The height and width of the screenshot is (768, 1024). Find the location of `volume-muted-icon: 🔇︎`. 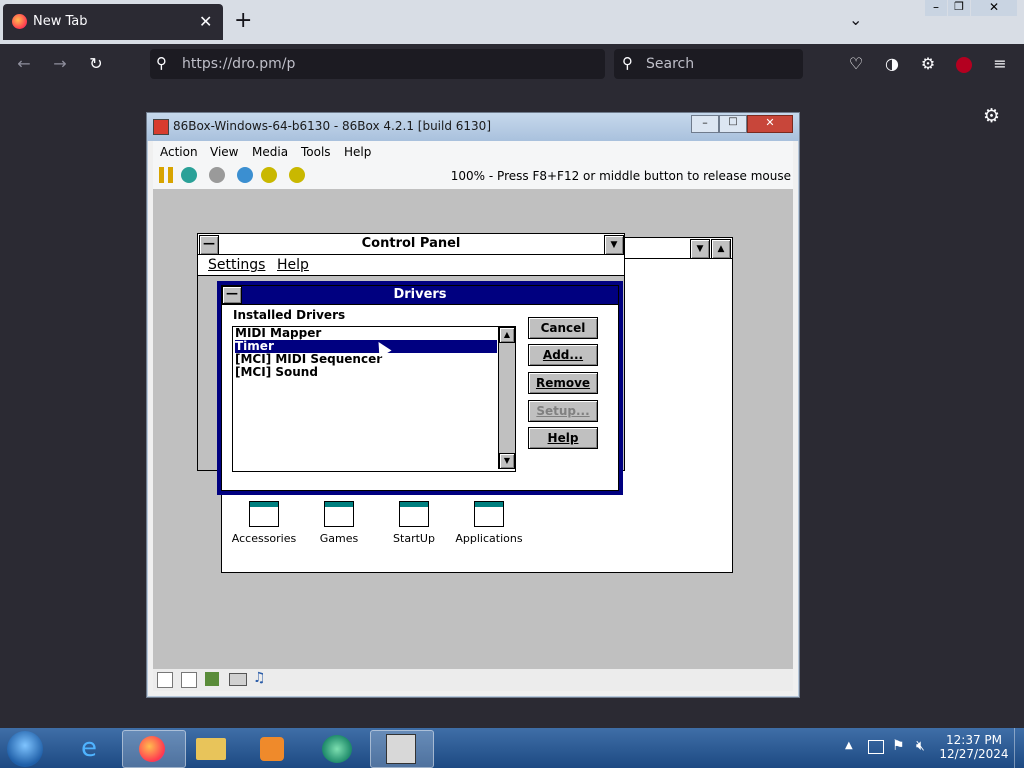

volume-muted-icon: 🔇︎ is located at coordinates (920, 746).